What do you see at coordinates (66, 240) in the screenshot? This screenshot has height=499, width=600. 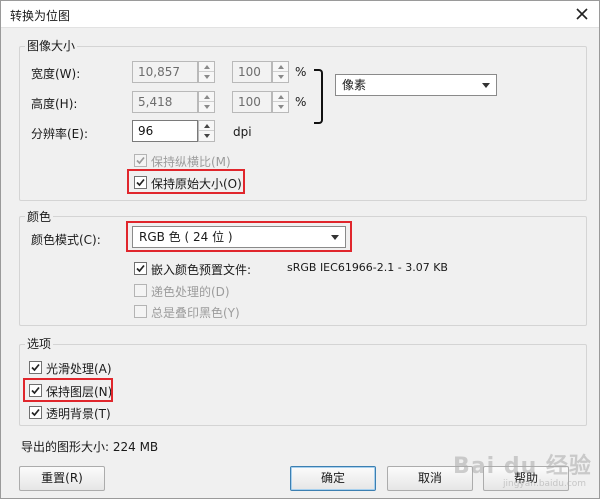 I see `color-mode-label: 颜色模式(C):` at bounding box center [66, 240].